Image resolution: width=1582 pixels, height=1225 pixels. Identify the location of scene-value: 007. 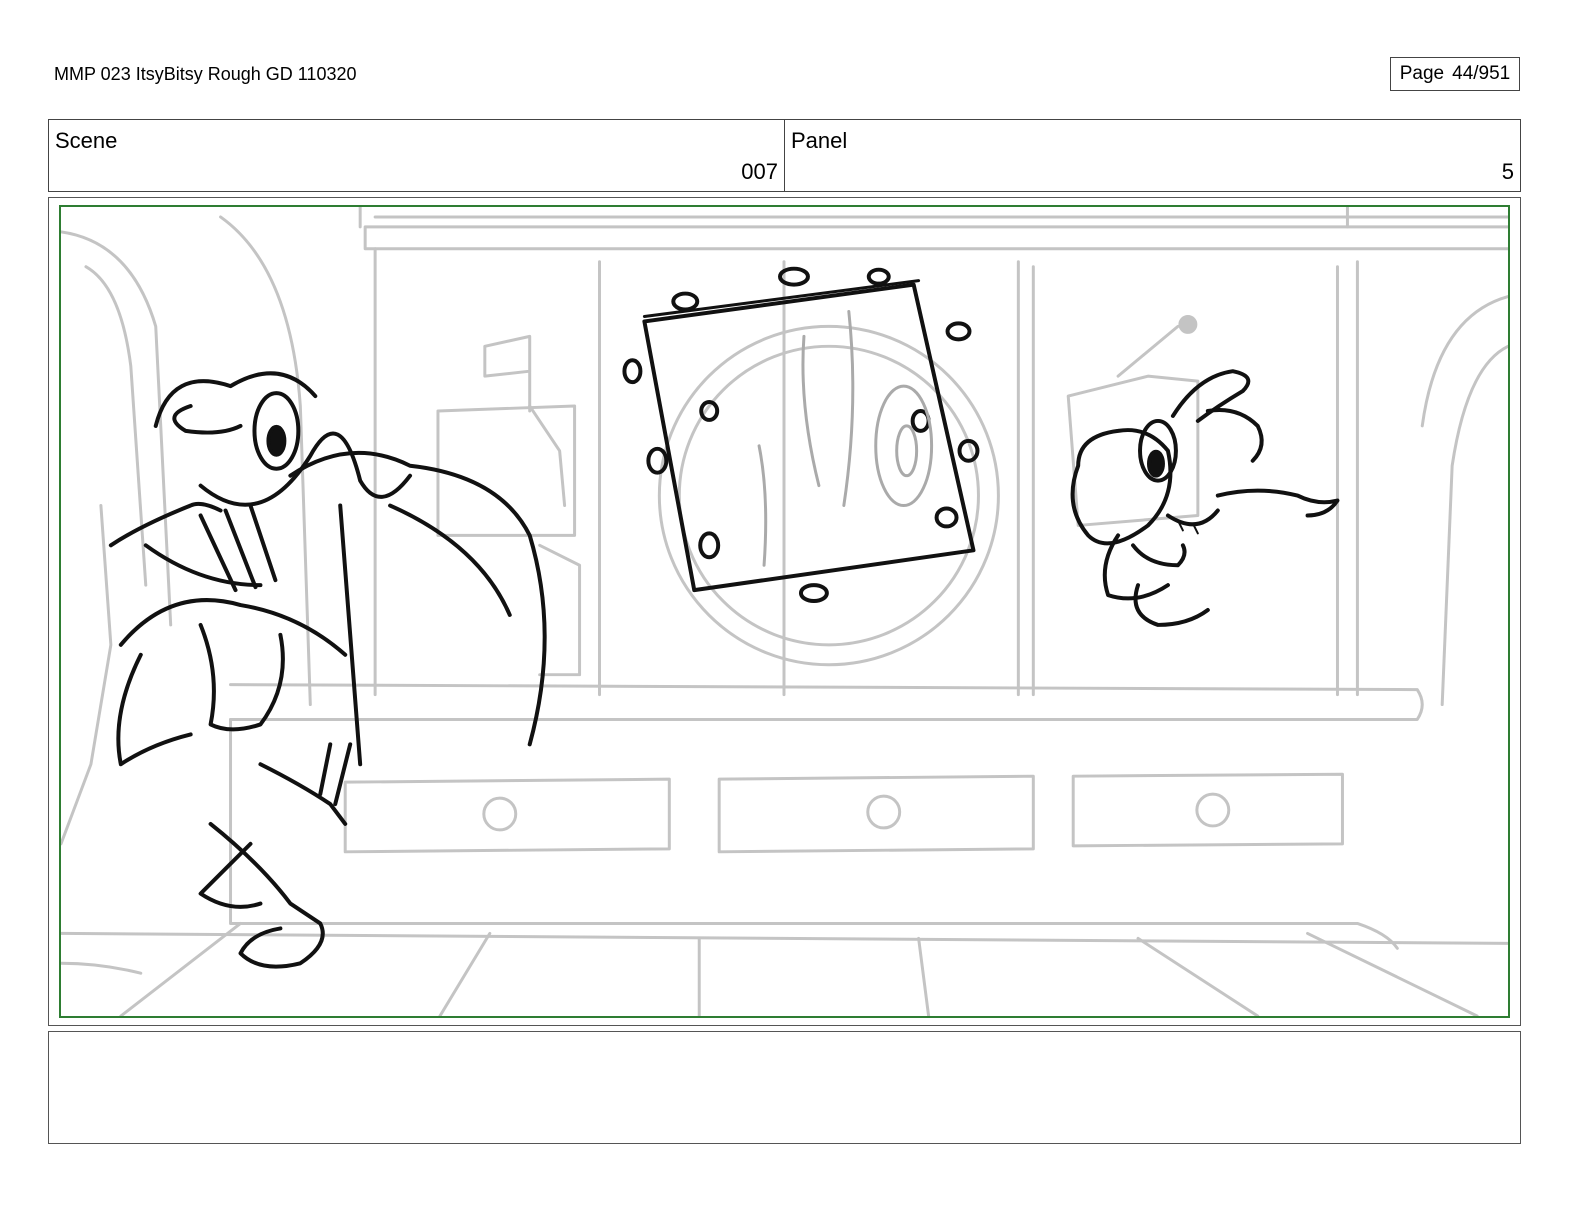
(759, 171).